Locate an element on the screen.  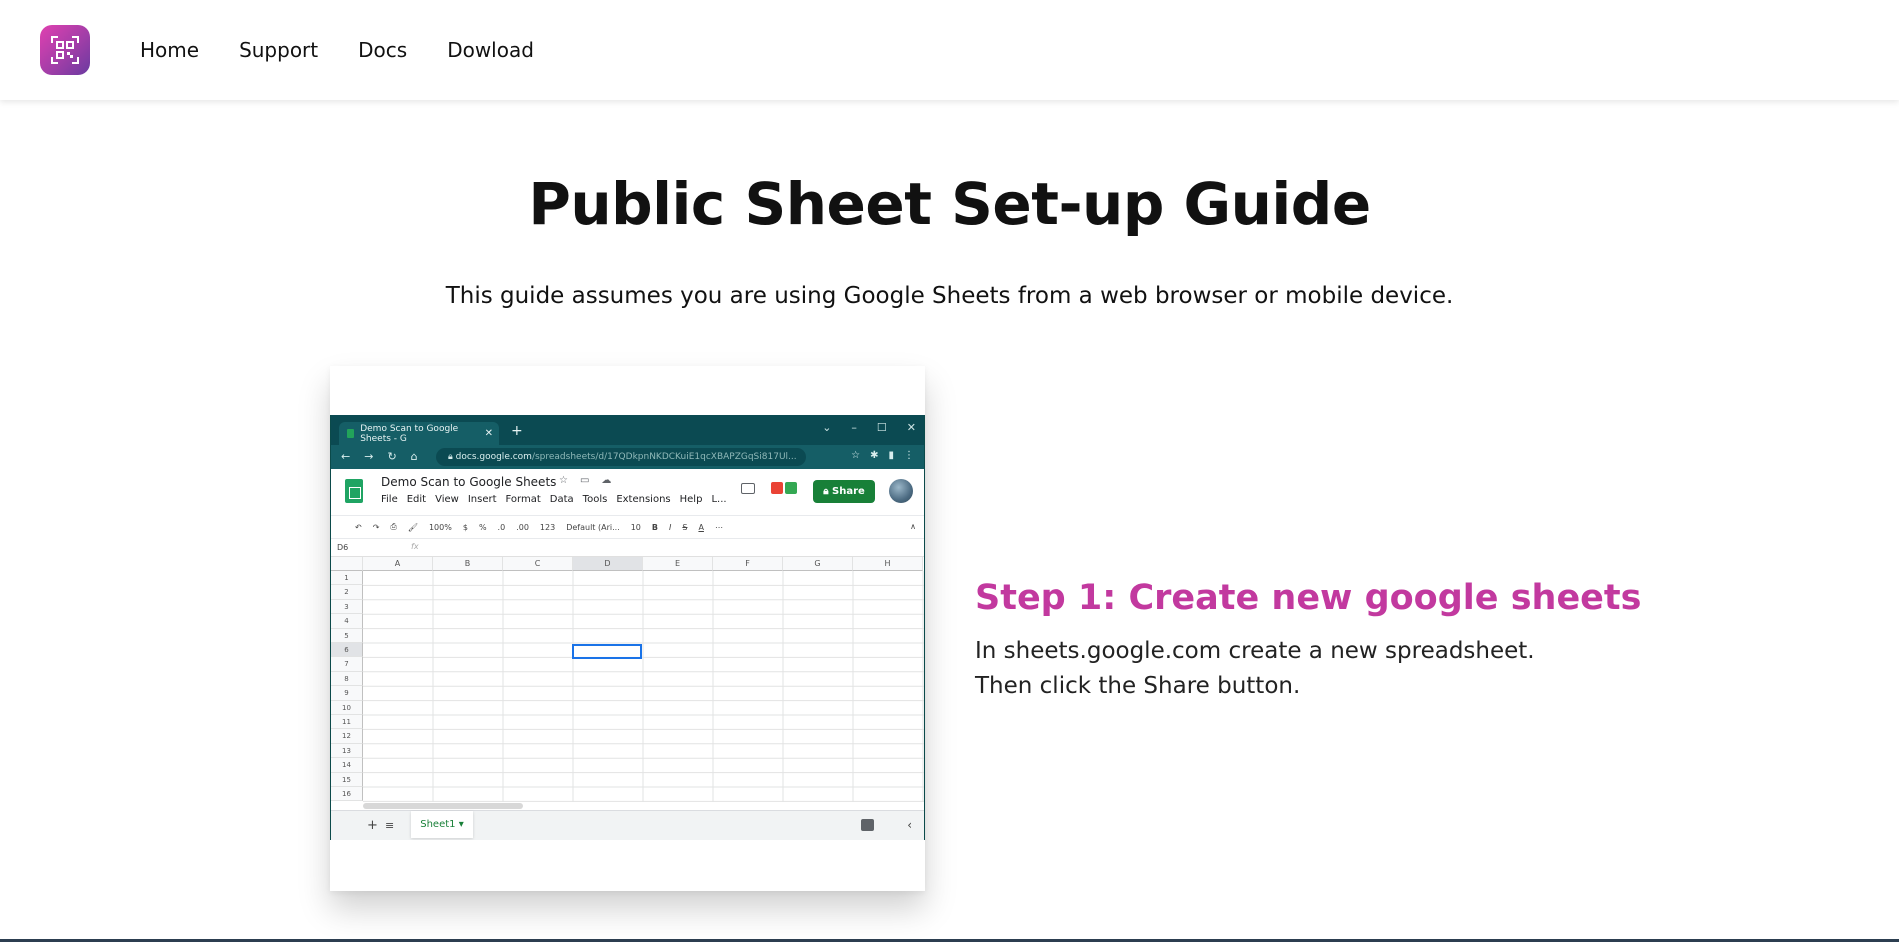
sheet-tab-sheet1: Sheet1 ▾ is located at coordinates (442, 824).